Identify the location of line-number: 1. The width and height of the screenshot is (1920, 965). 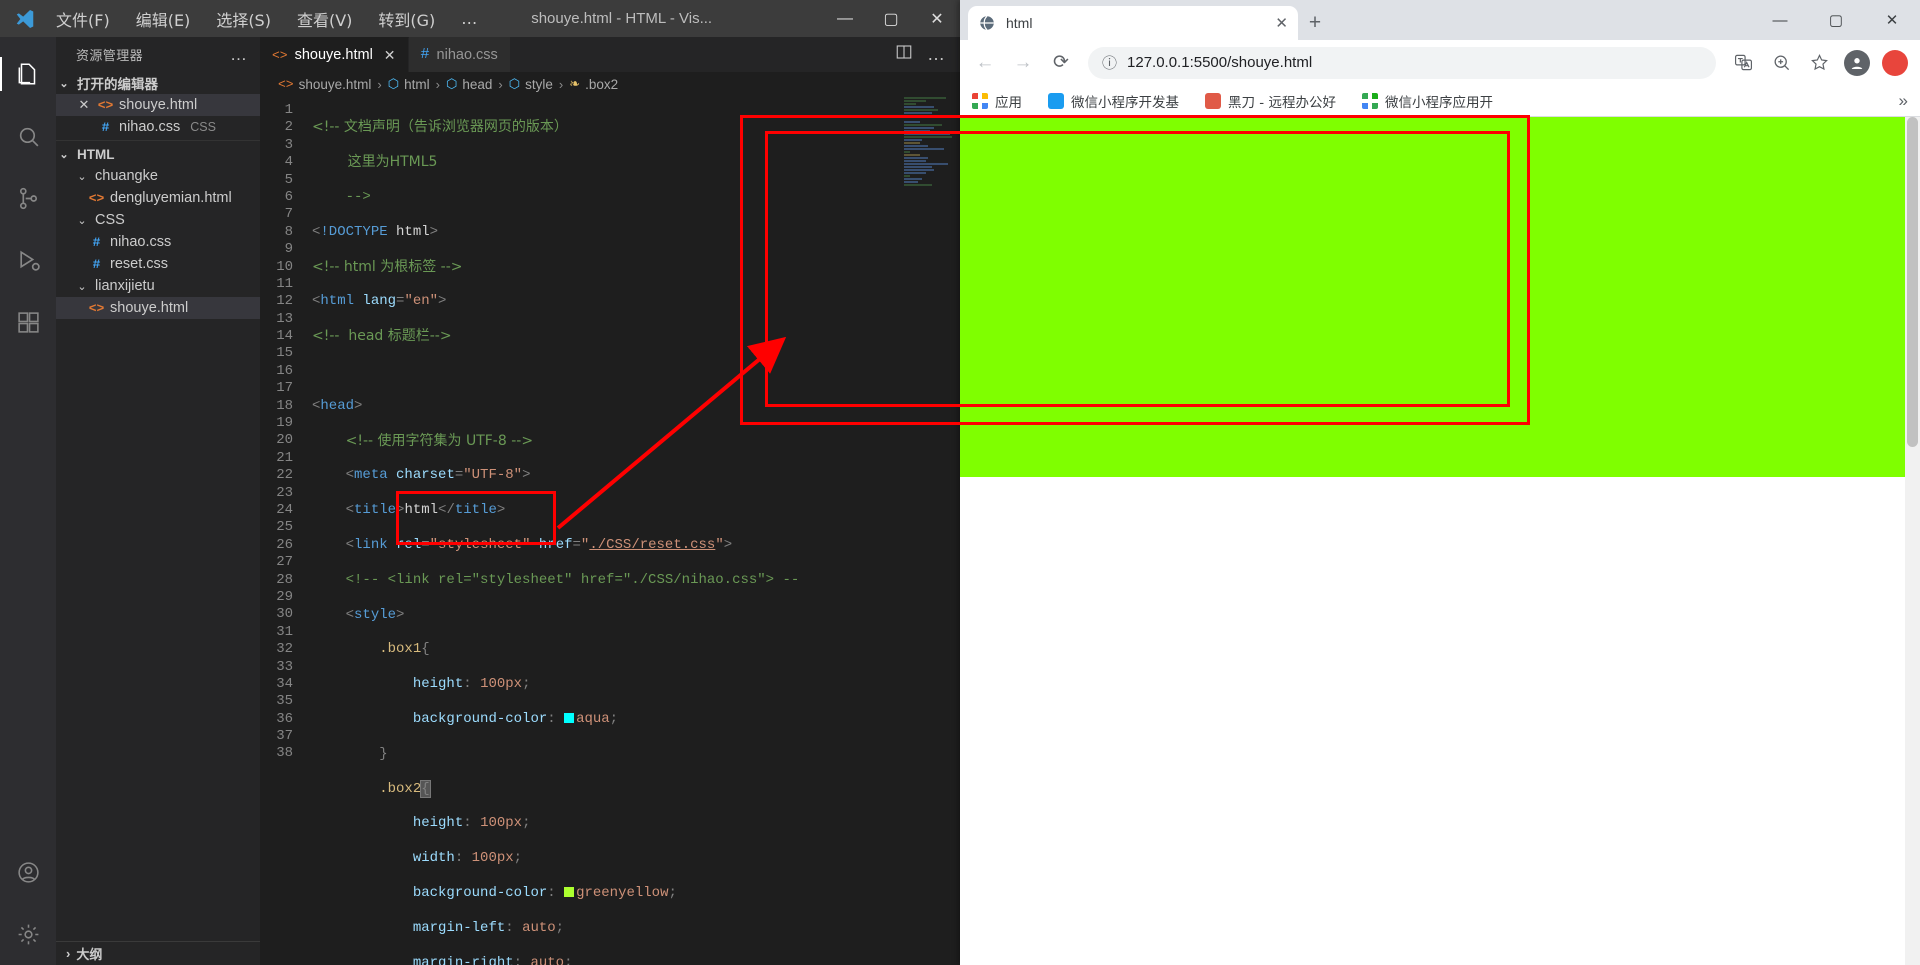
(288, 110).